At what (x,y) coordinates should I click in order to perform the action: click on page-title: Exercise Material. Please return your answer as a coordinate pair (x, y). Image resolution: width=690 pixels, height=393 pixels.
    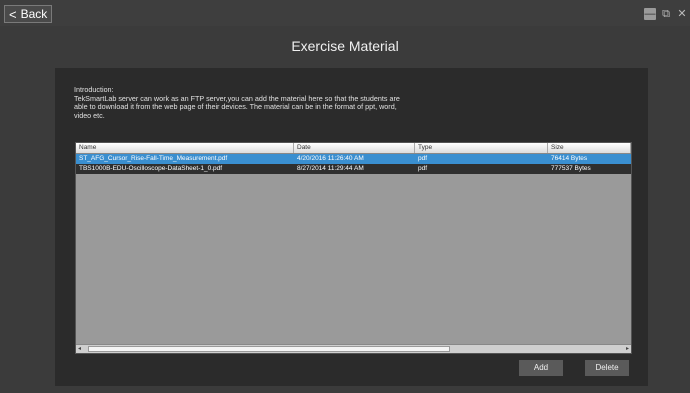
    Looking at the image, I should click on (345, 46).